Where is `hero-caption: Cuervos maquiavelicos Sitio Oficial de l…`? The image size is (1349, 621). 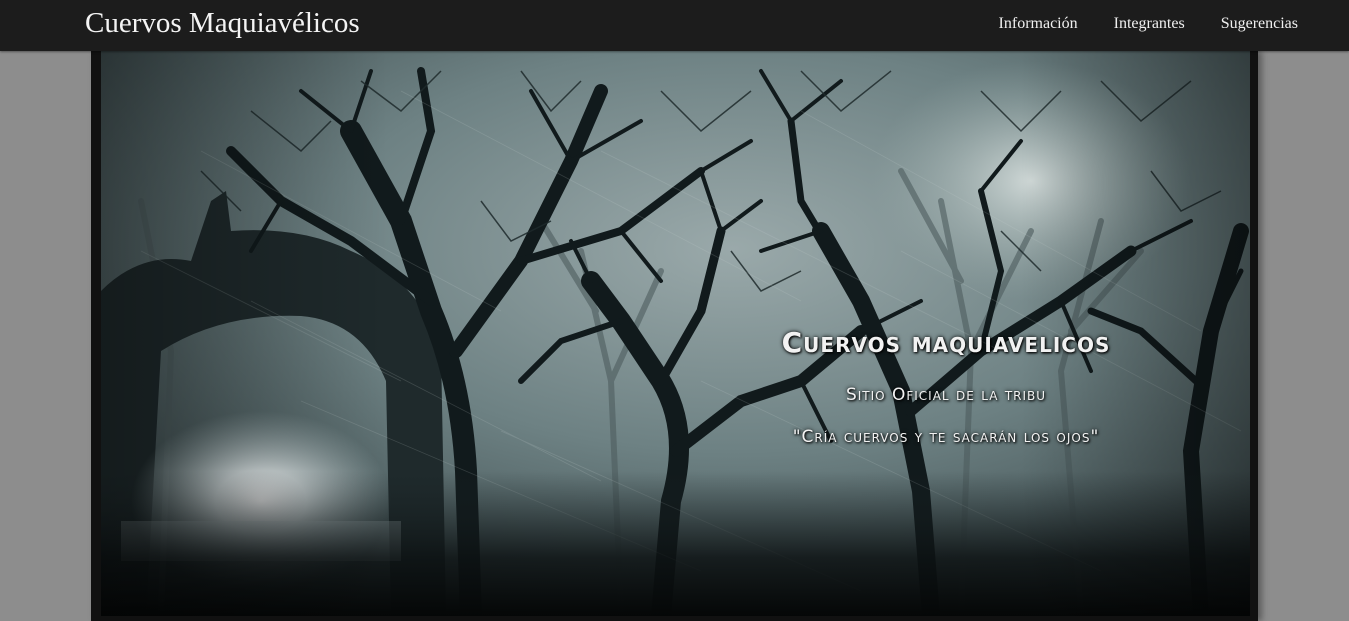
hero-caption: Cuervos maquiavelicos Sitio Oficial de l… is located at coordinates (946, 386).